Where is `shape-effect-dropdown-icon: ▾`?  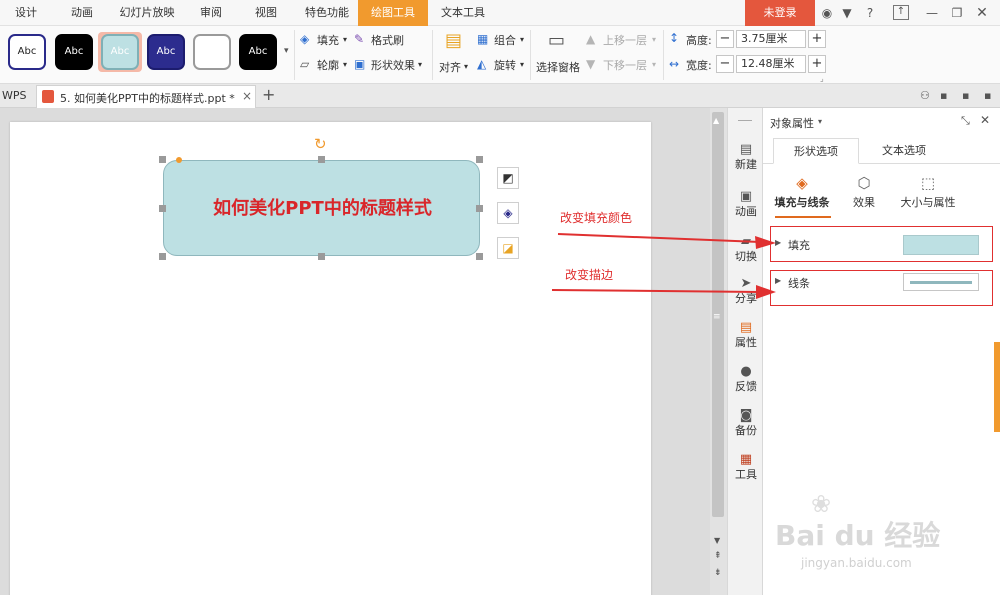
shape-effect-dropdown-icon: ▾ is located at coordinates (420, 65).